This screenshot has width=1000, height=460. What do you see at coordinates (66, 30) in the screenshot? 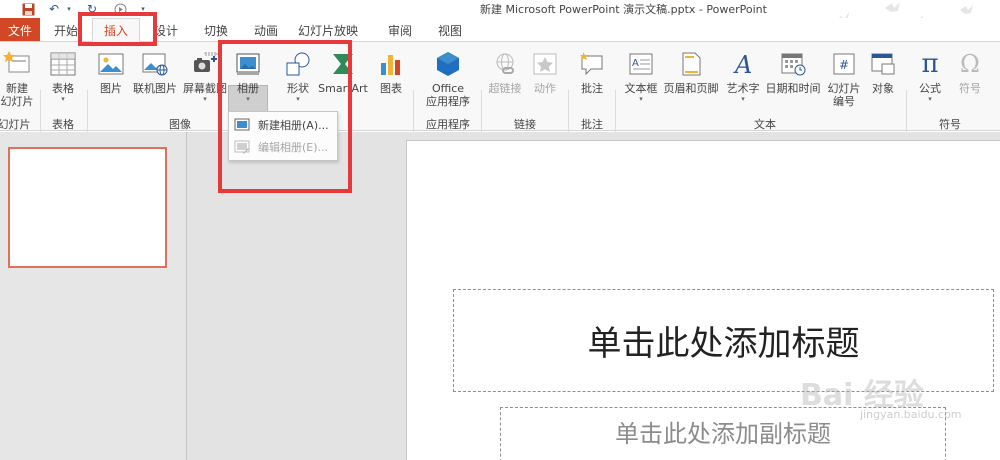
I see `tab-home: 开始` at bounding box center [66, 30].